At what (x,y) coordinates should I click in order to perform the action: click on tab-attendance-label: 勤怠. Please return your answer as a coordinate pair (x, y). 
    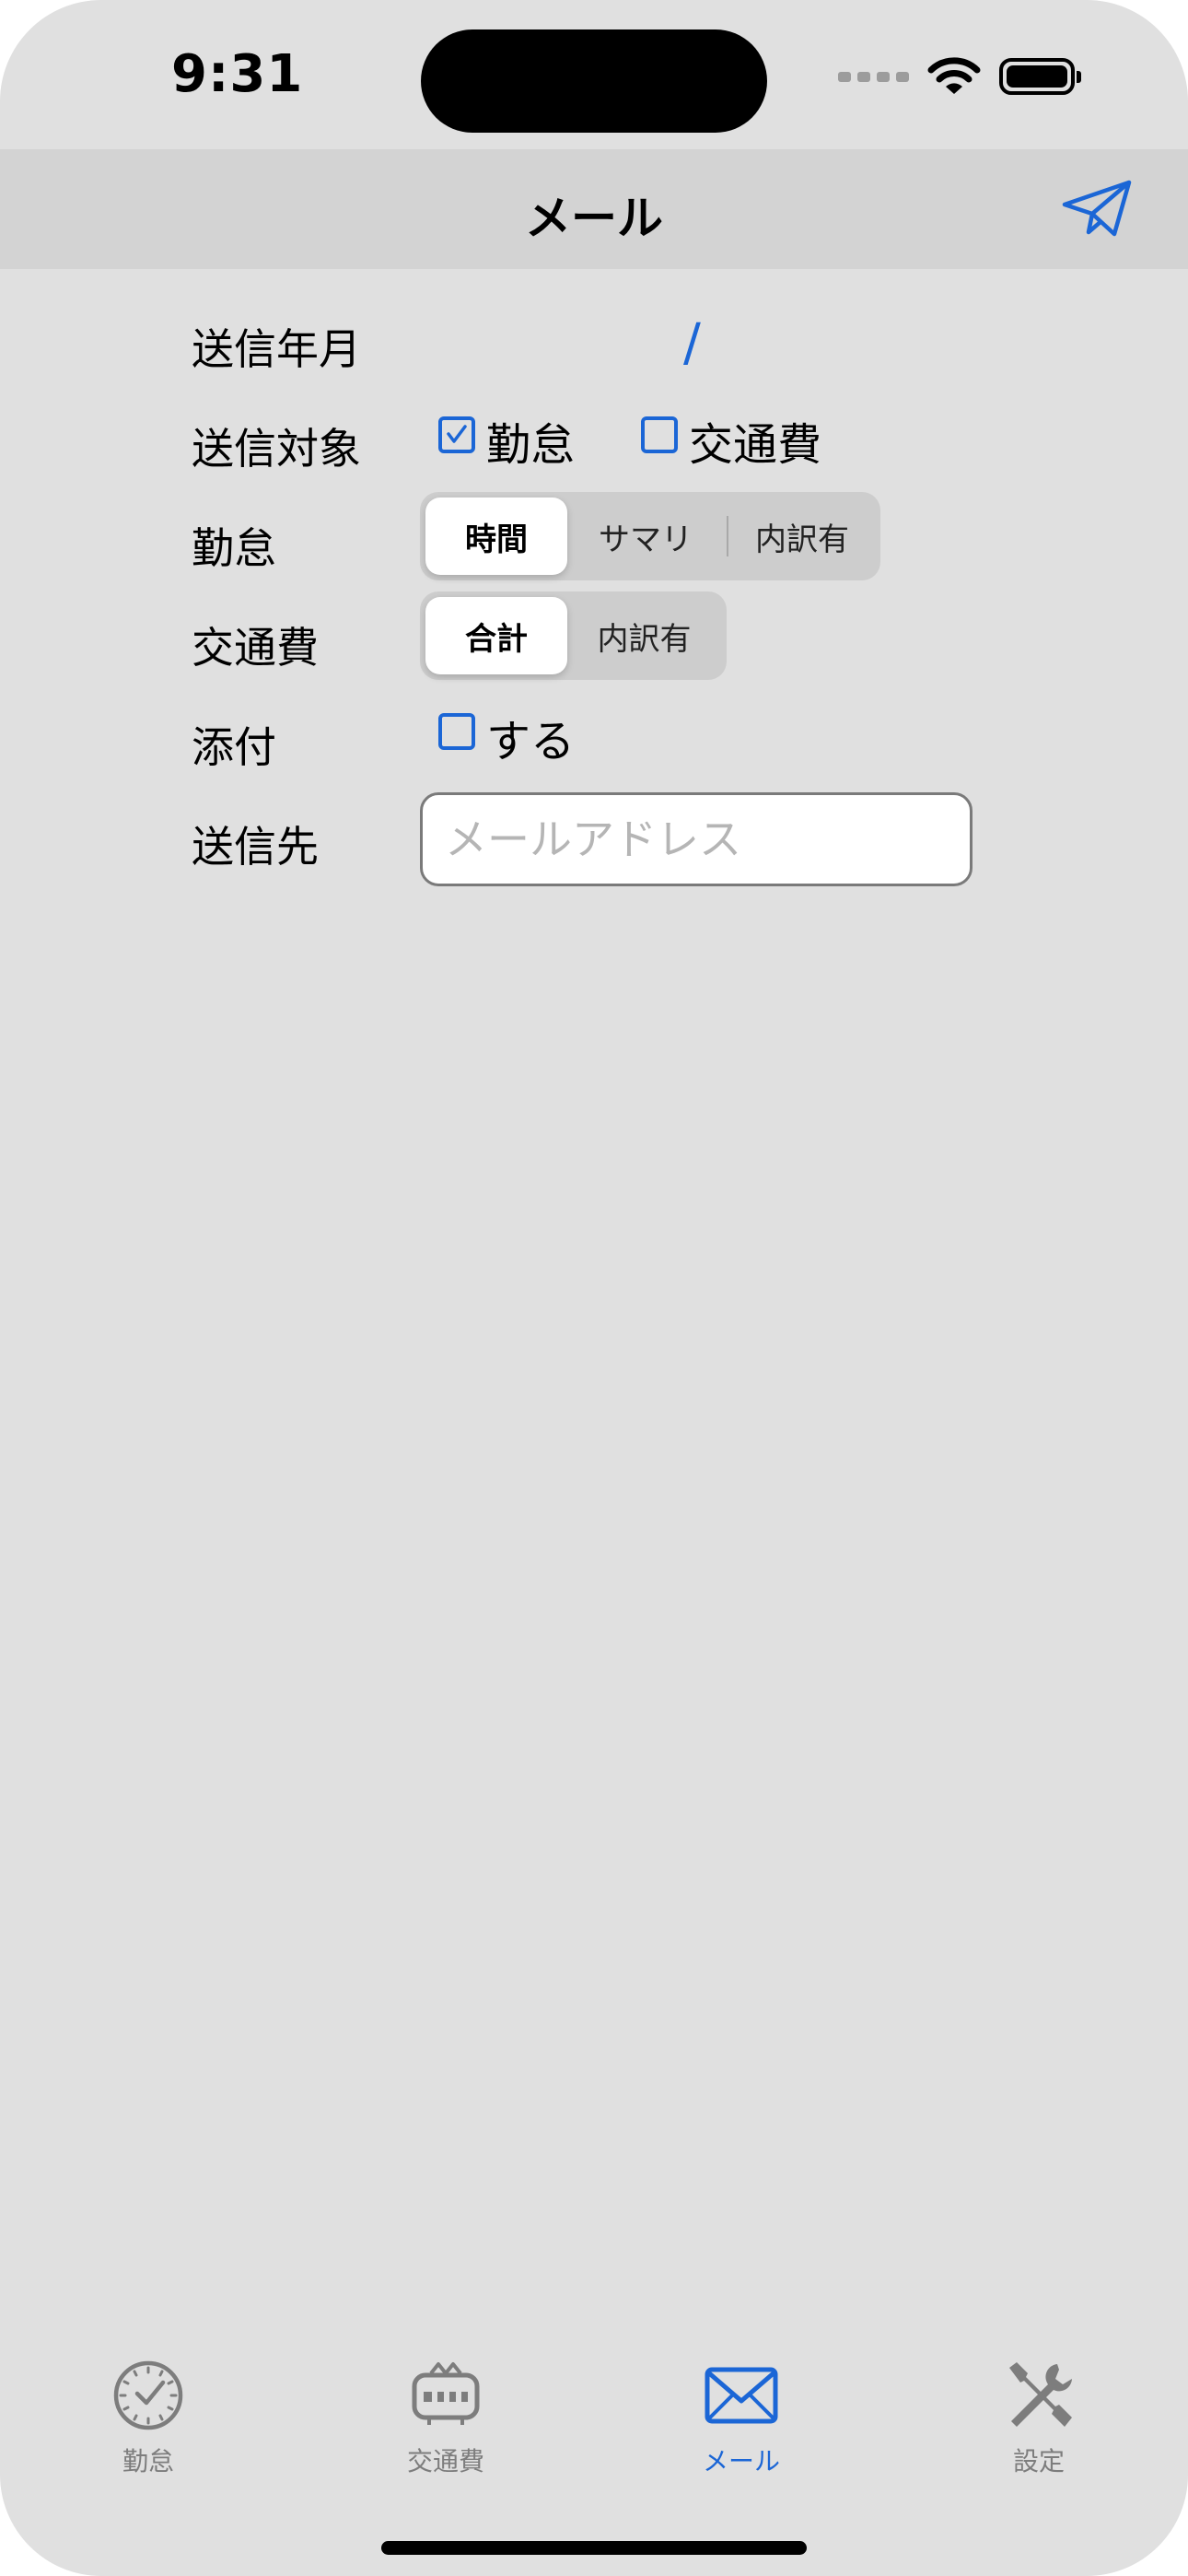
    Looking at the image, I should click on (148, 2461).